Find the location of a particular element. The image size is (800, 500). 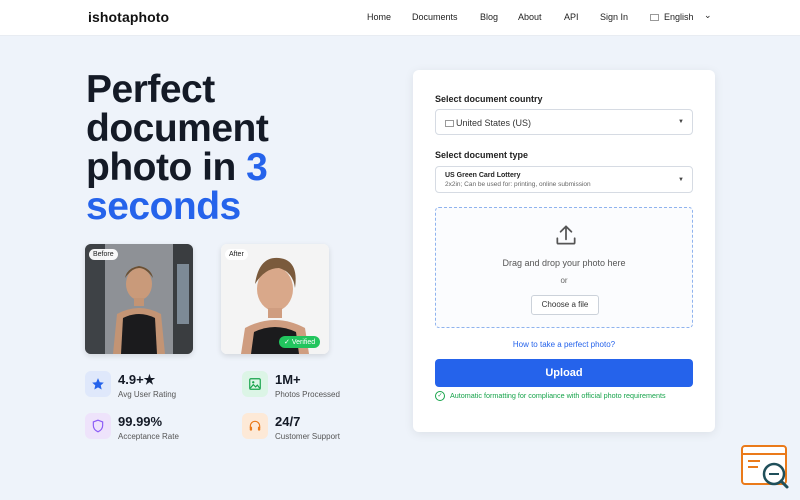

stat-label: Acceptance Rate is located at coordinates (148, 436).